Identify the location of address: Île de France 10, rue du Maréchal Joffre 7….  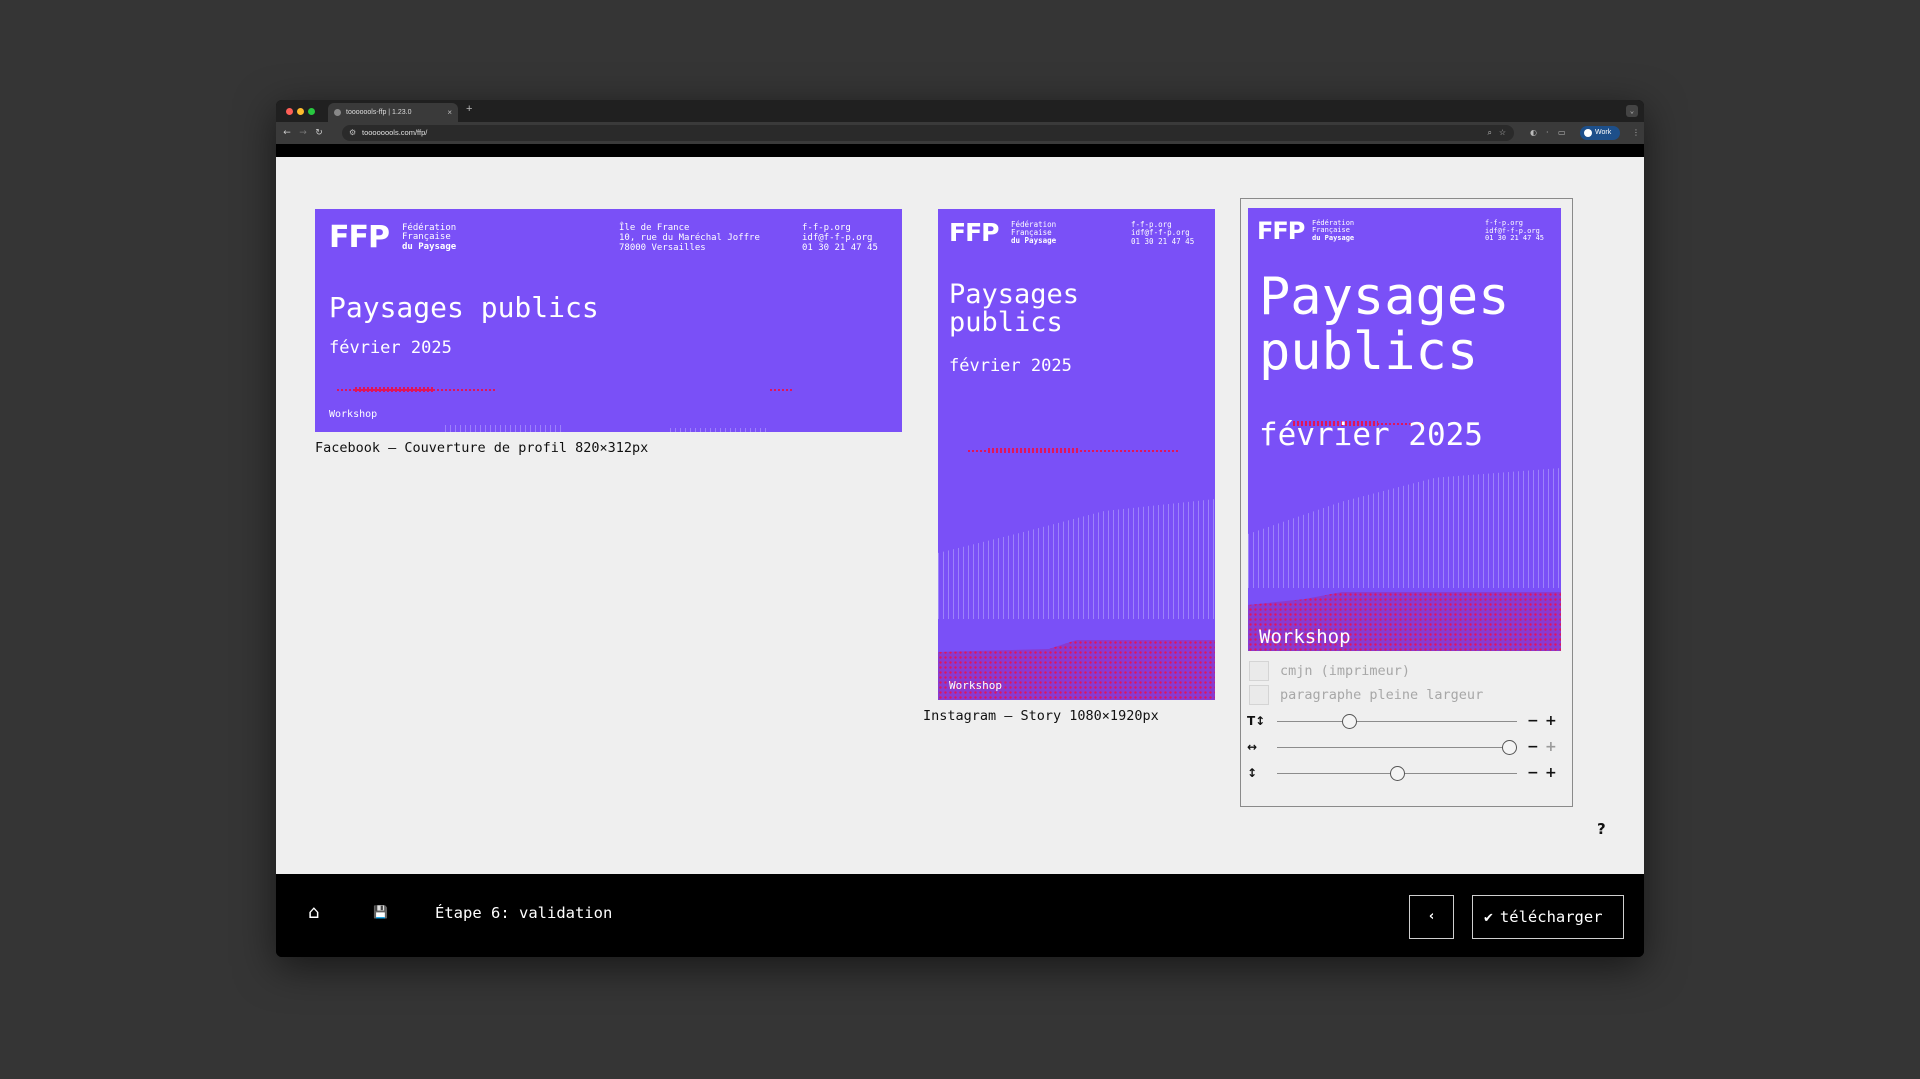
(689, 238).